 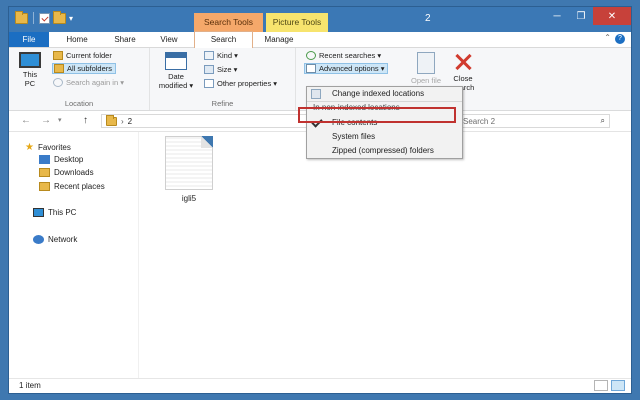 What do you see at coordinates (247, 83) in the screenshot?
I see `other-properties-label: Other properties ▾` at bounding box center [247, 83].